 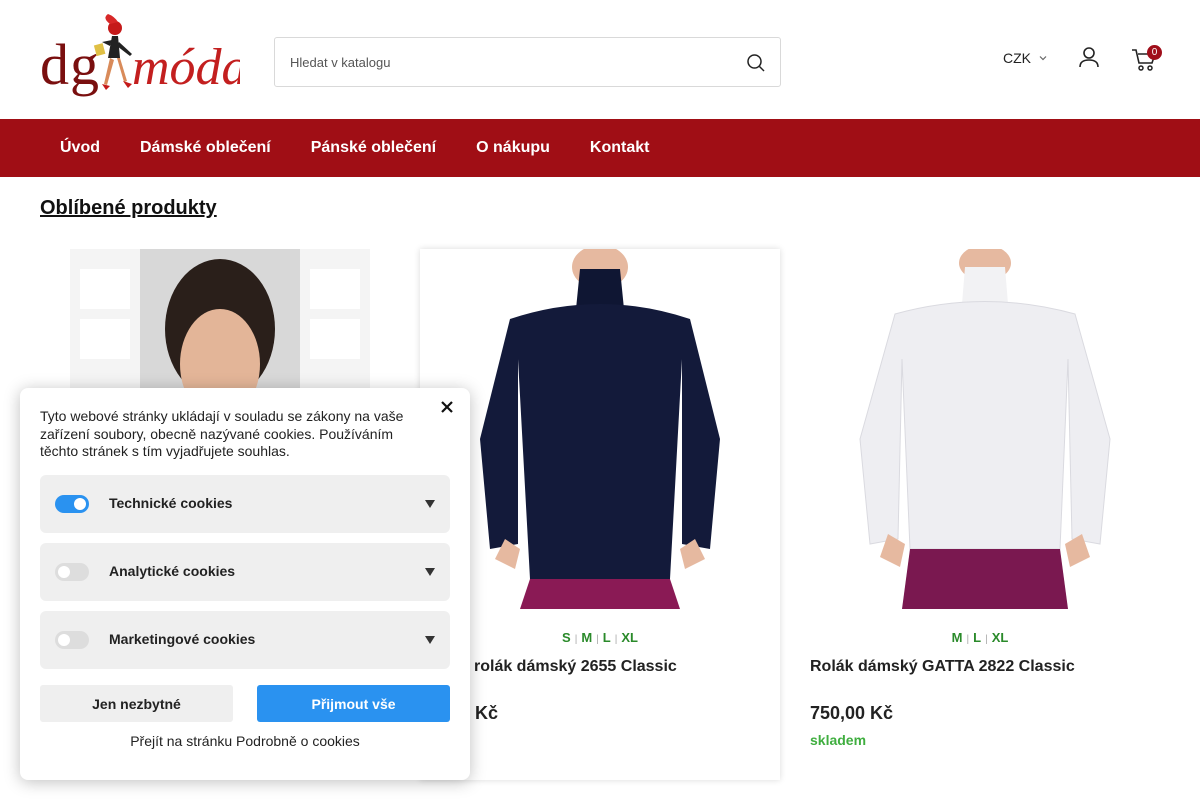 I want to click on necessary-only-button: Jen nezbytné, so click(x=136, y=703).